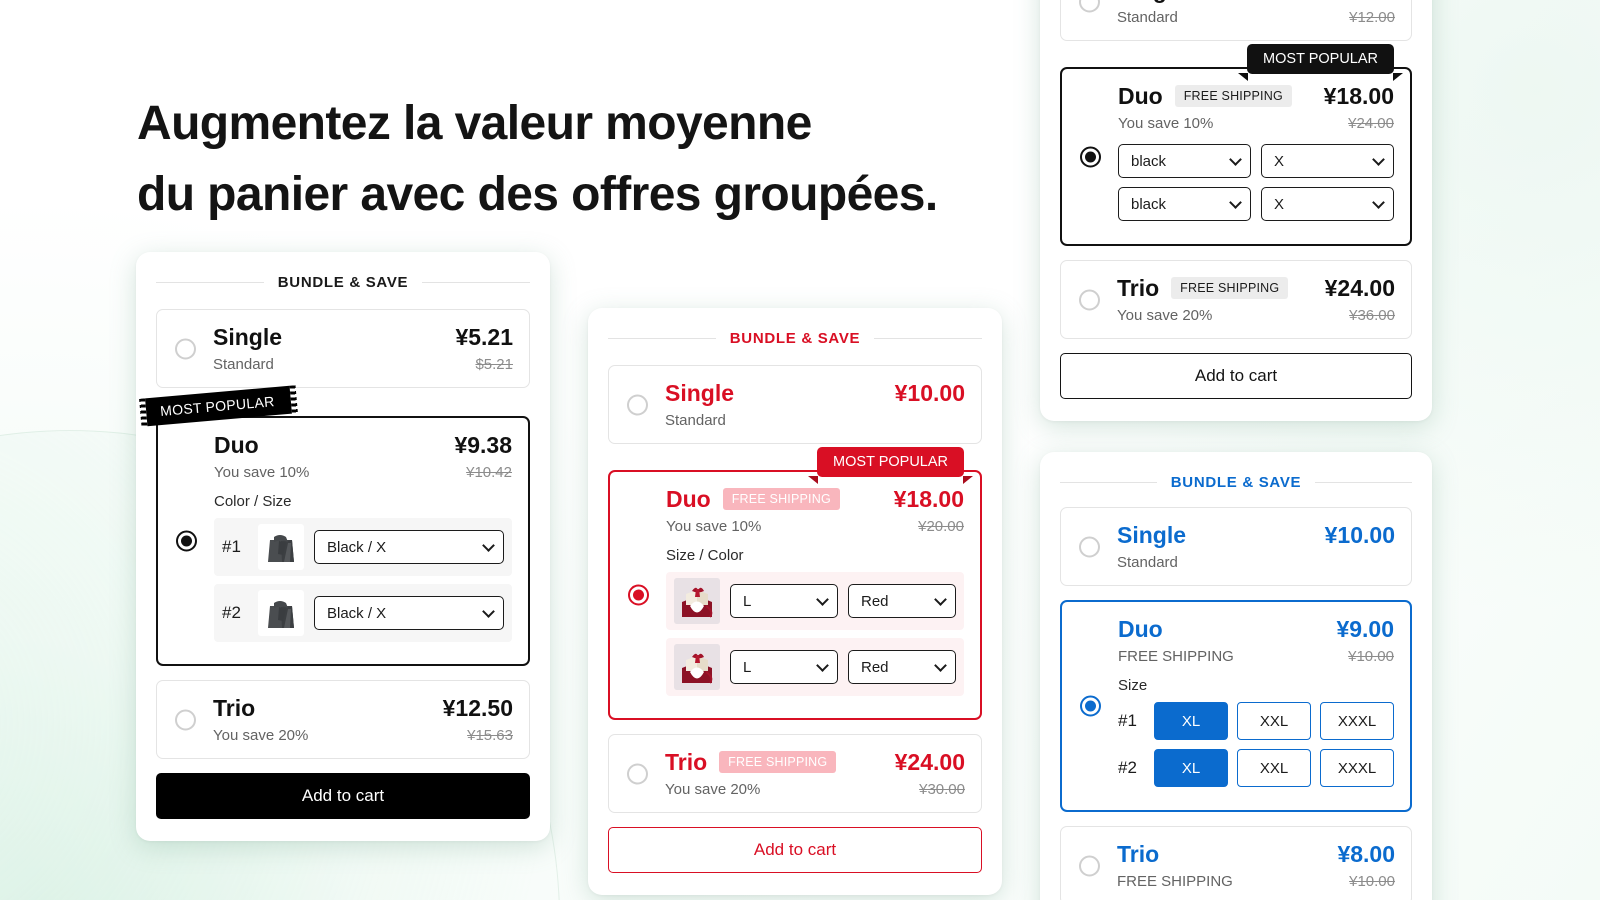 The width and height of the screenshot is (1600, 900). Describe the element at coordinates (1236, 20) in the screenshot. I see `bundle-option-single: Single ¥10.00 Standard ¥12.00` at that location.